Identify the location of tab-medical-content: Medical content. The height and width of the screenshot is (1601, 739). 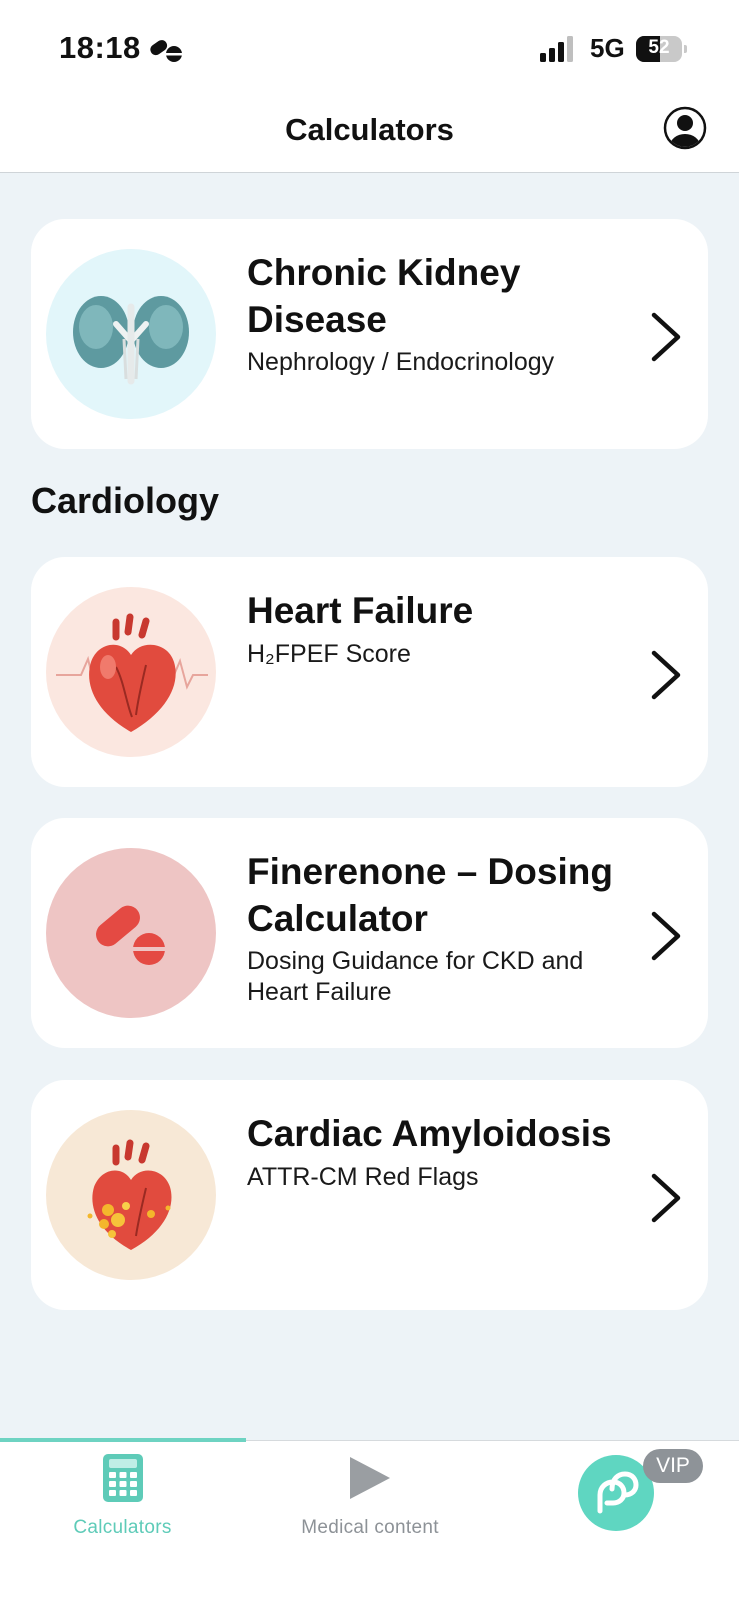
(370, 1501).